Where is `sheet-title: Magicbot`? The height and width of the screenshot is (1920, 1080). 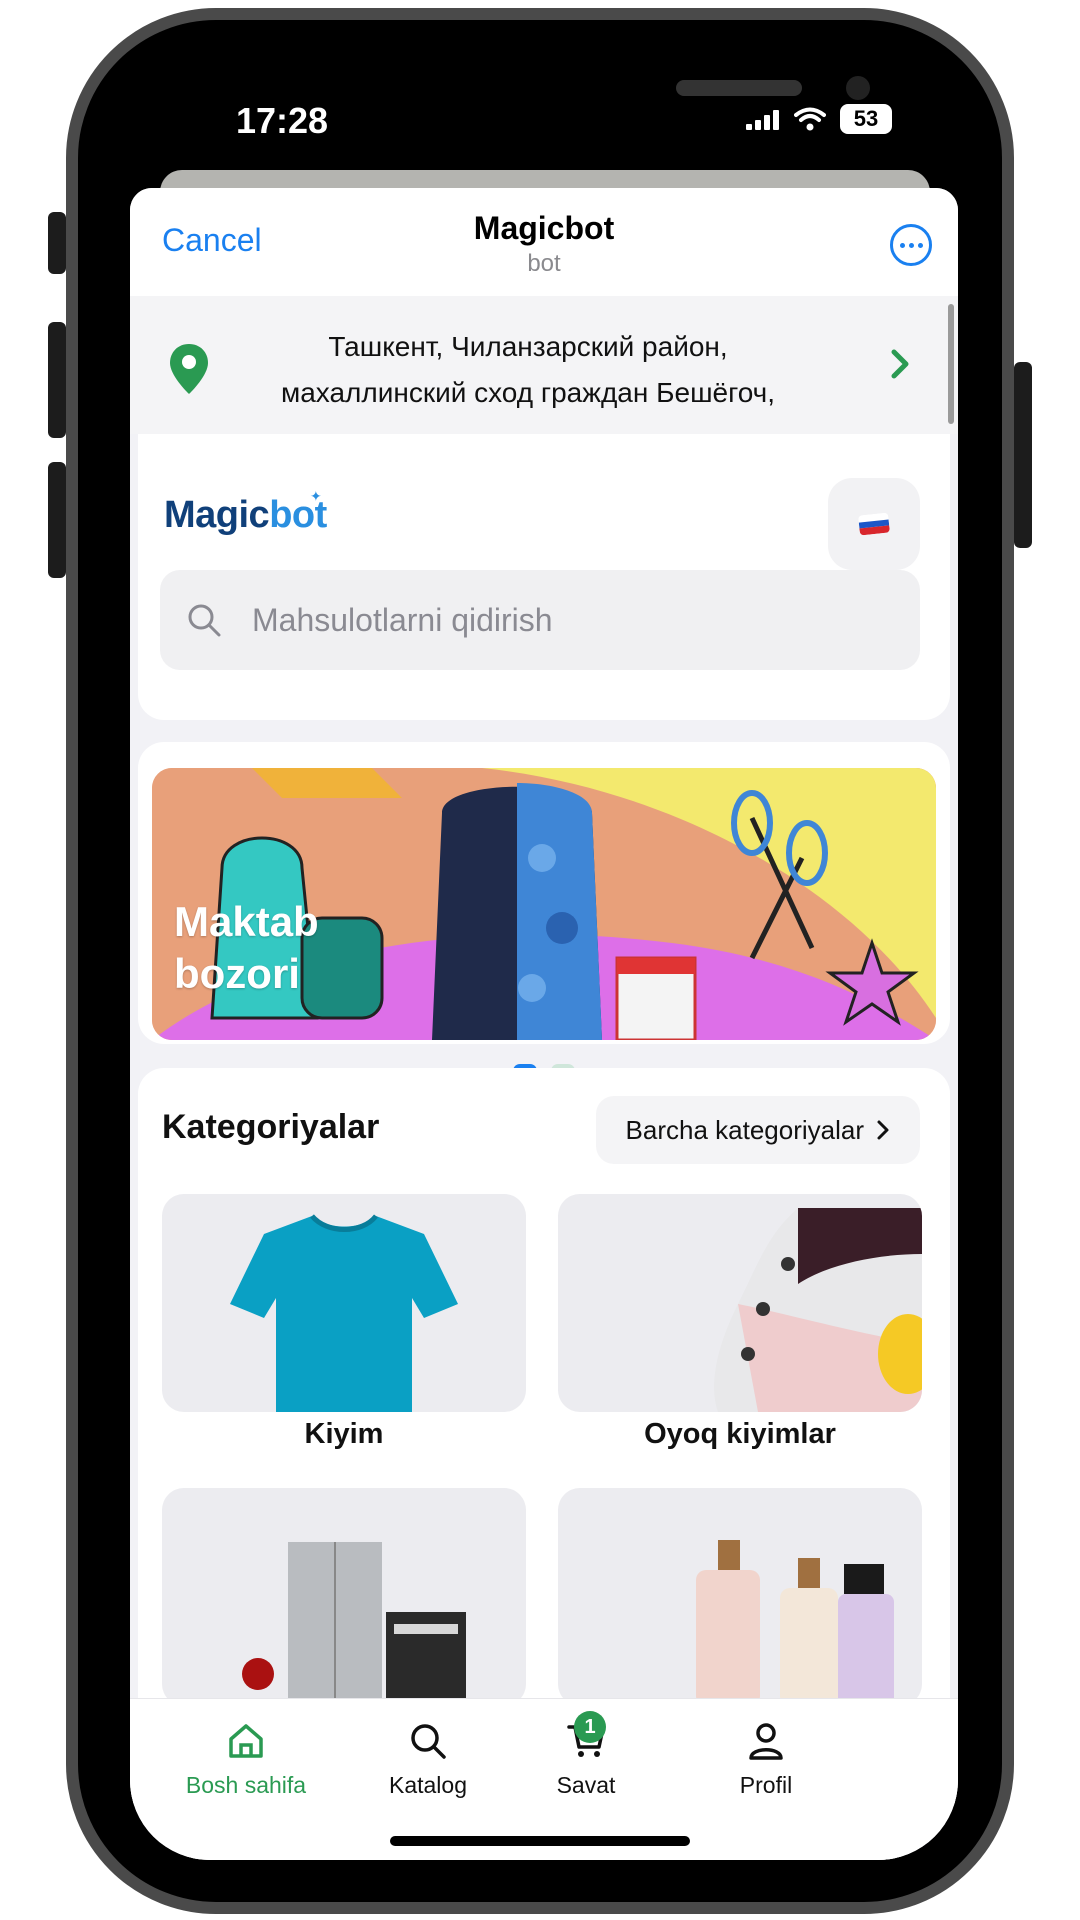 sheet-title: Magicbot is located at coordinates (544, 228).